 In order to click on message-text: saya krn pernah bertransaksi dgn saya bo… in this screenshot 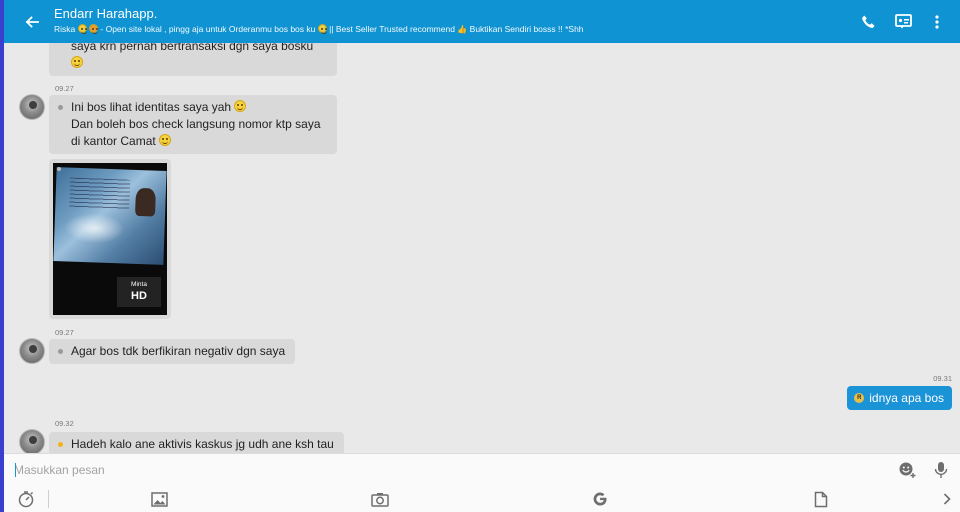, I will do `click(192, 48)`.